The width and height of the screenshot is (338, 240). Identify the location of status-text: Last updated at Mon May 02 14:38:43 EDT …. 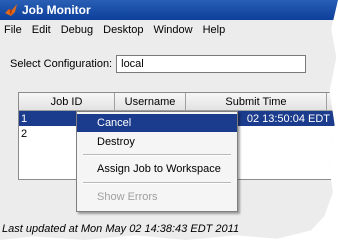
(121, 229).